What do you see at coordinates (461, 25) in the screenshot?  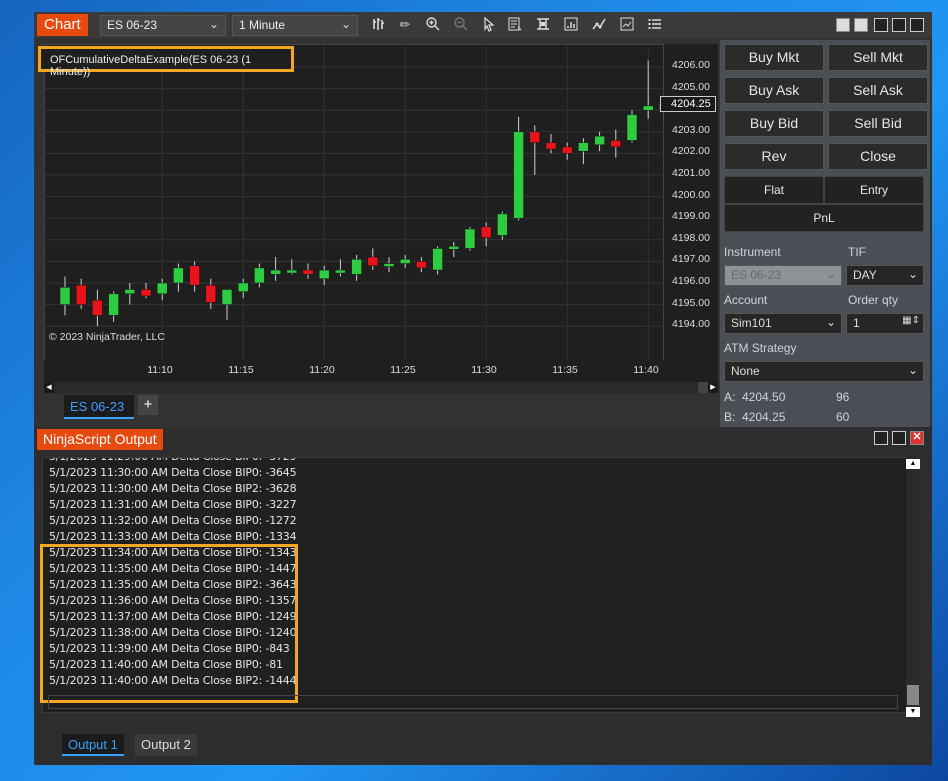 I see `zoom-out-icon` at bounding box center [461, 25].